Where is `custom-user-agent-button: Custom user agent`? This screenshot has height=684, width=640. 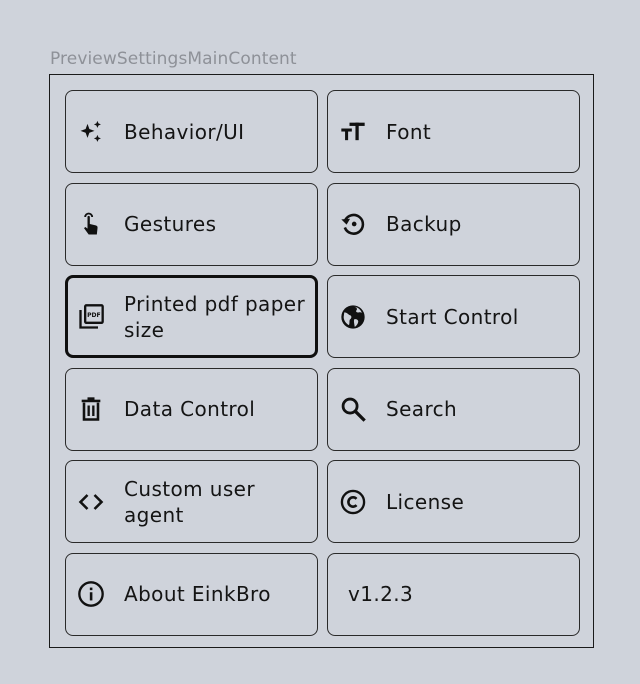 custom-user-agent-button: Custom user agent is located at coordinates (191, 502).